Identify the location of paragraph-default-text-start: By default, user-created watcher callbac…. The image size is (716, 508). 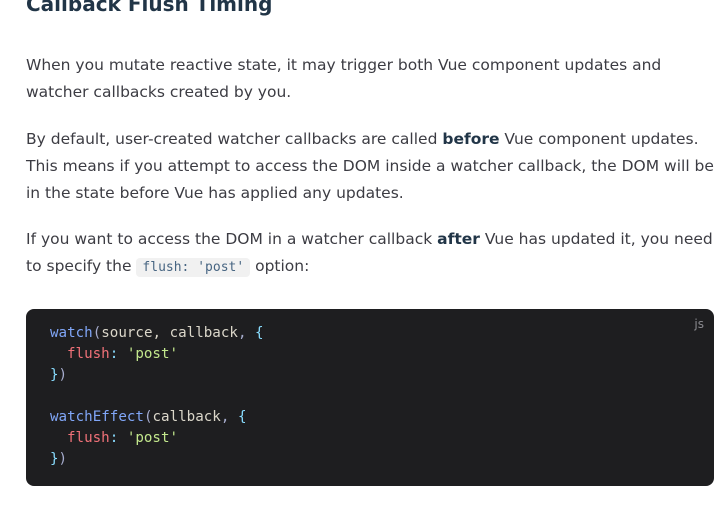
(234, 139).